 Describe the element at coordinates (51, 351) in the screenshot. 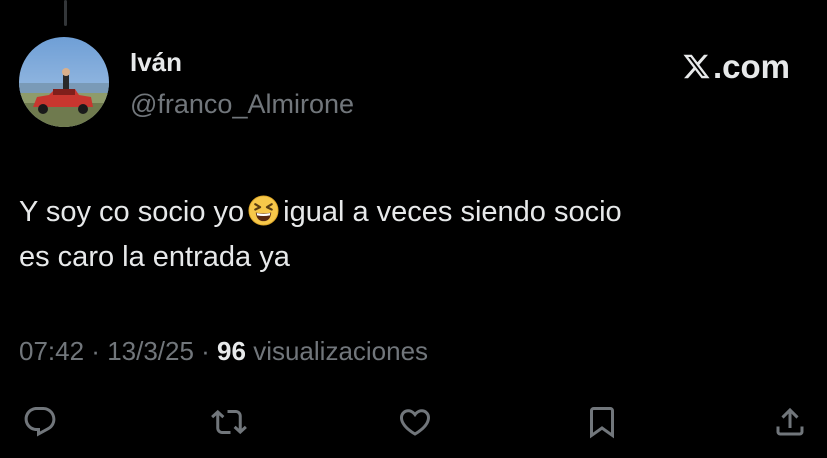

I see `tweet-time: 07:42` at that location.